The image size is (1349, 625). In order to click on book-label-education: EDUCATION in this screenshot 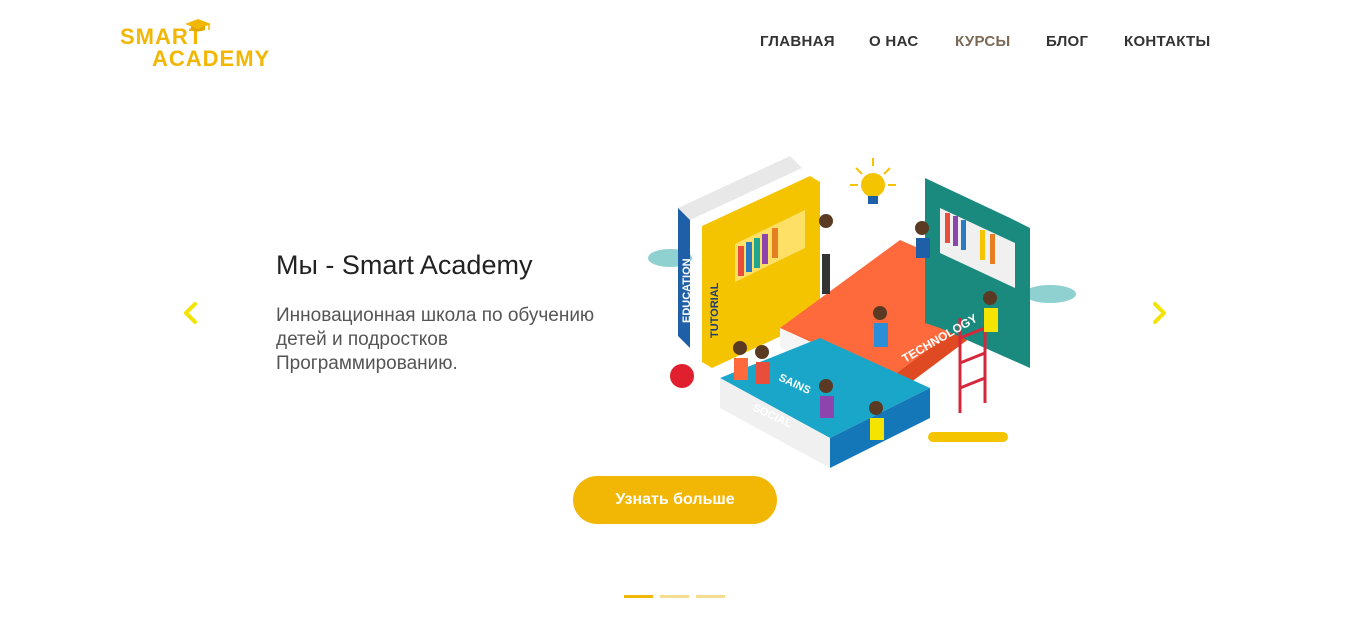, I will do `click(687, 290)`.